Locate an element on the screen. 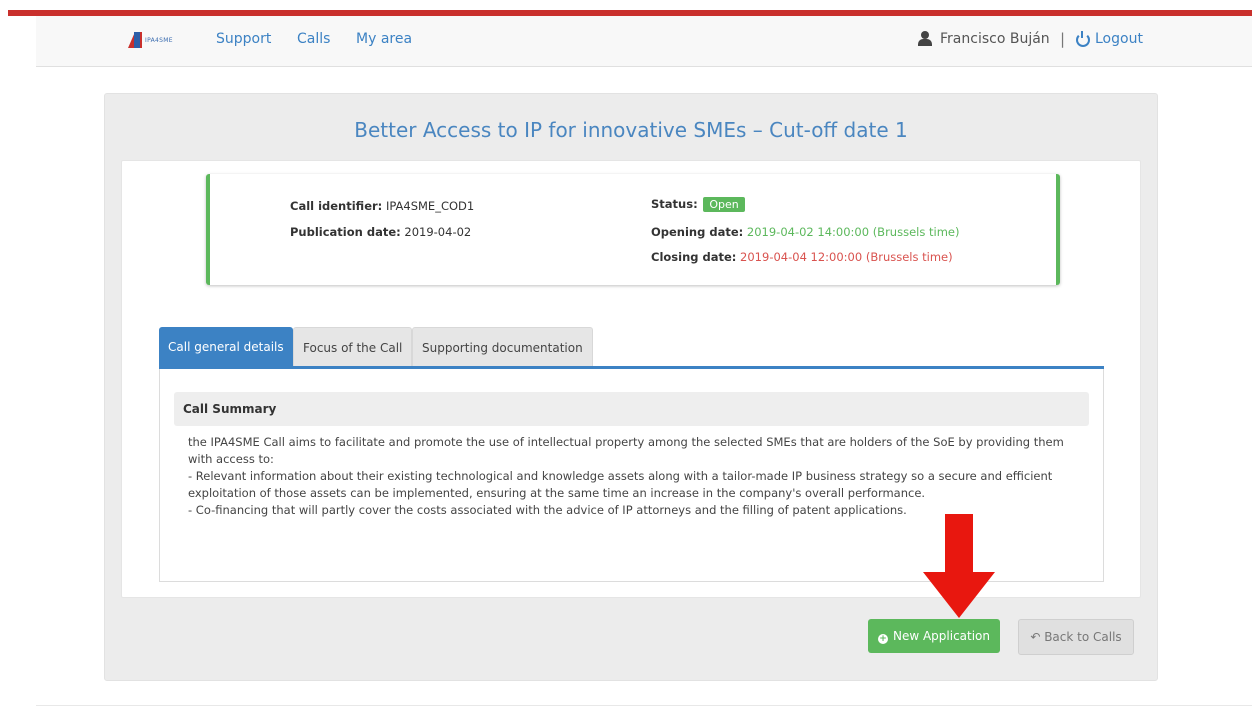 This screenshot has width=1252, height=709. call-identifier: Call identifier: IPA4SME_COD1 is located at coordinates (382, 206).